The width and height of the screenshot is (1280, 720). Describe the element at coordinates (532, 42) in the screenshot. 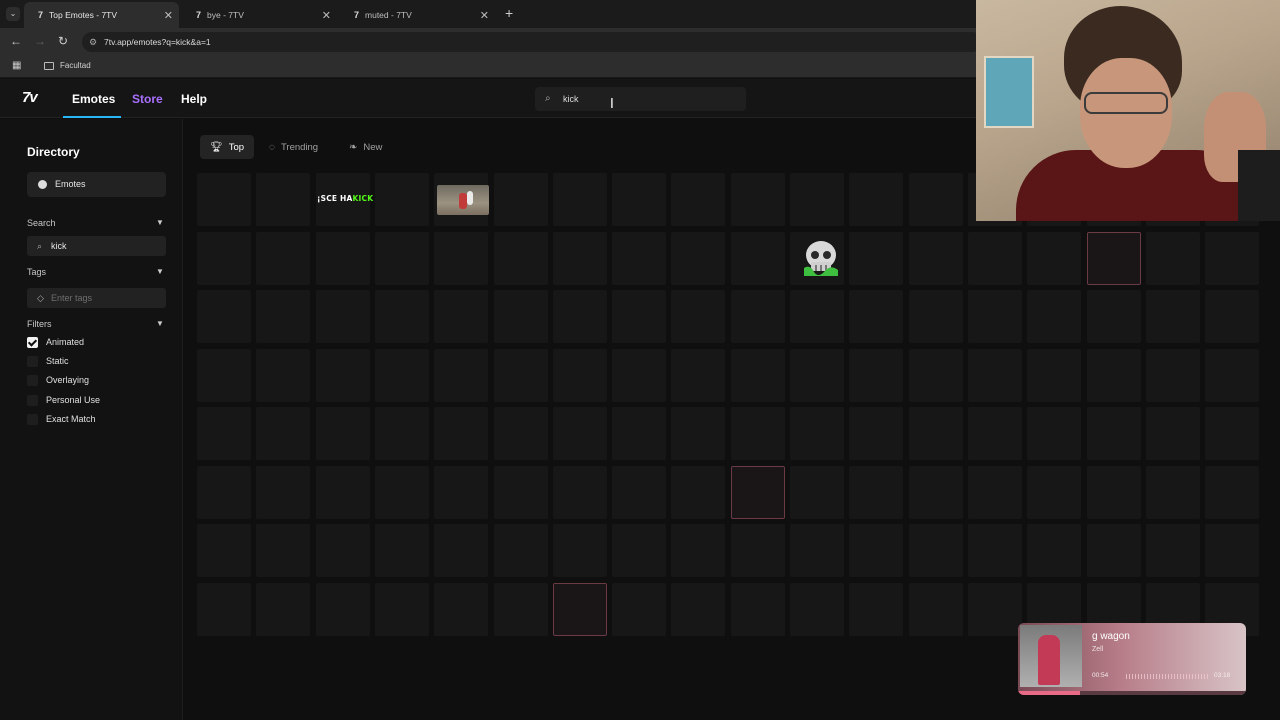

I see `url-field: ⚙ 7tv.app/emotes?q=kick&a=1` at that location.